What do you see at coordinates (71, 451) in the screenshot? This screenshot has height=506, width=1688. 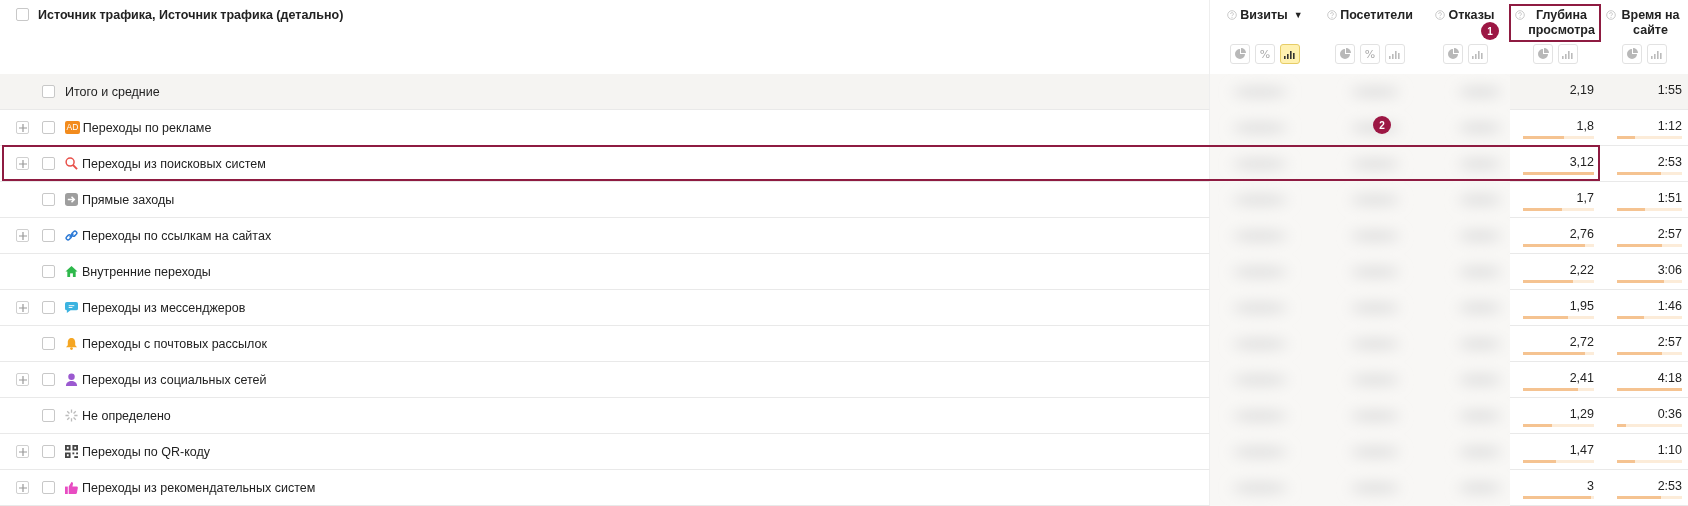 I see `qr-code-icon` at bounding box center [71, 451].